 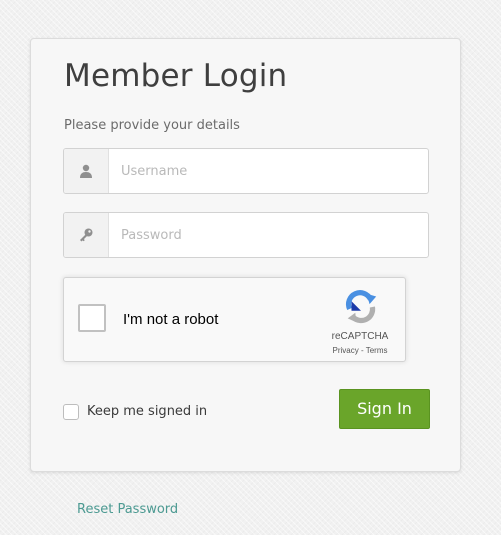 I want to click on password-group, so click(x=246, y=235).